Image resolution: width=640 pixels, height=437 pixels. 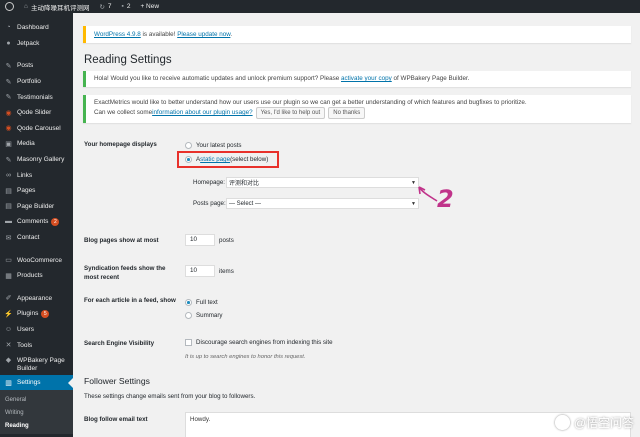 I want to click on comments-link: ▪ 2, so click(x=126, y=6).